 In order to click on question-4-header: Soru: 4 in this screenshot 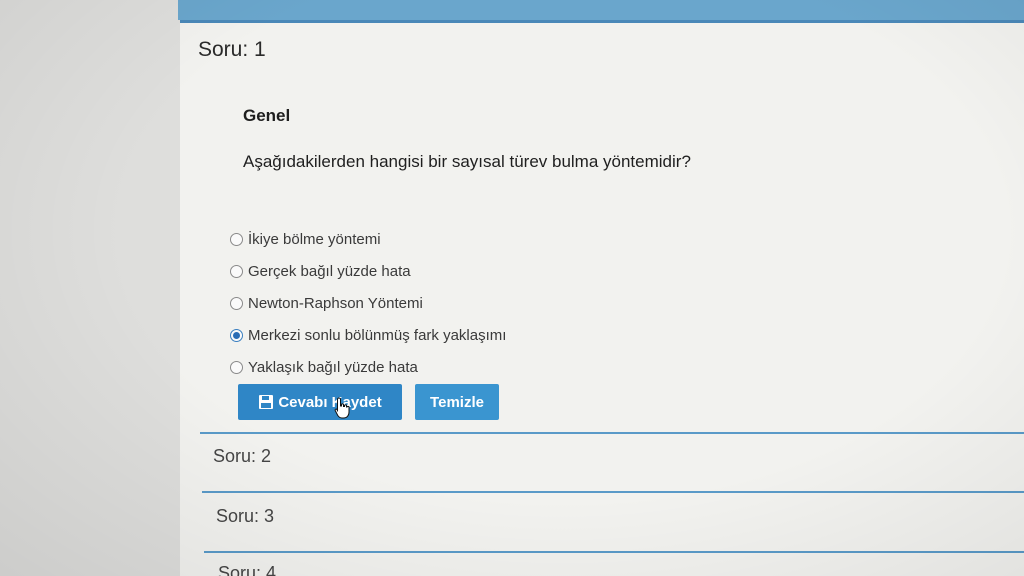, I will do `click(247, 569)`.